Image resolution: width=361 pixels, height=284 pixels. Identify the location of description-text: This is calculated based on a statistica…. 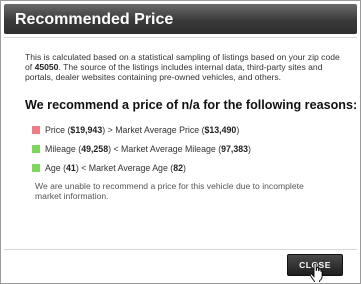
(182, 67).